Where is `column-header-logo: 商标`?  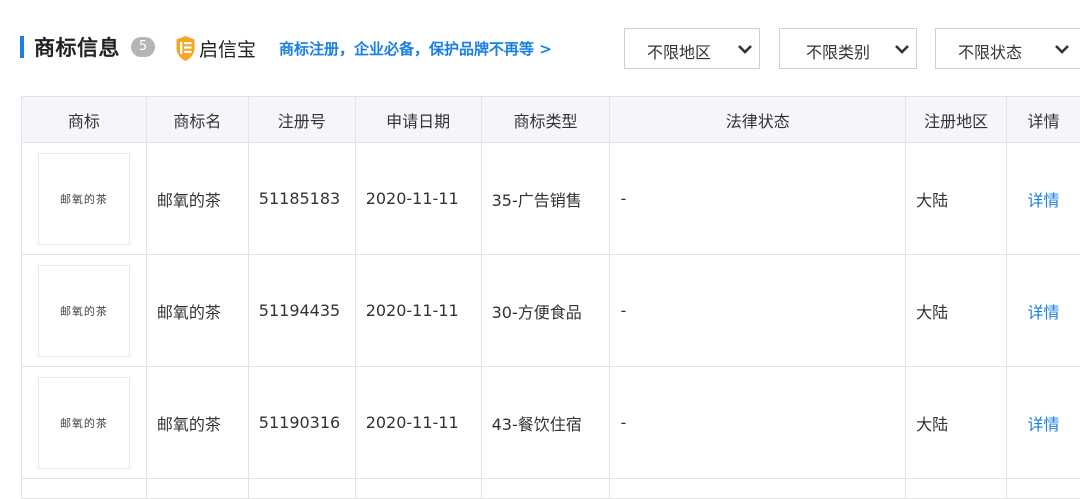 column-header-logo: 商标 is located at coordinates (84, 119).